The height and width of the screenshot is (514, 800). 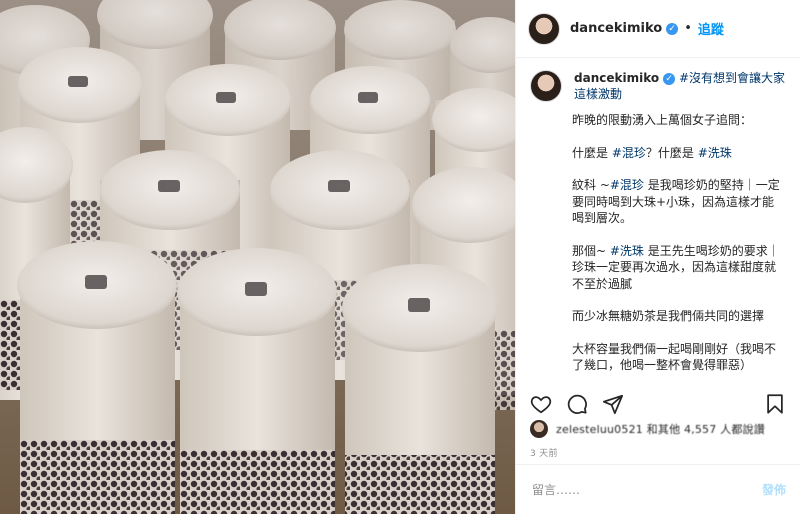 I want to click on caption-text: 什麼是, so click(x=592, y=152).